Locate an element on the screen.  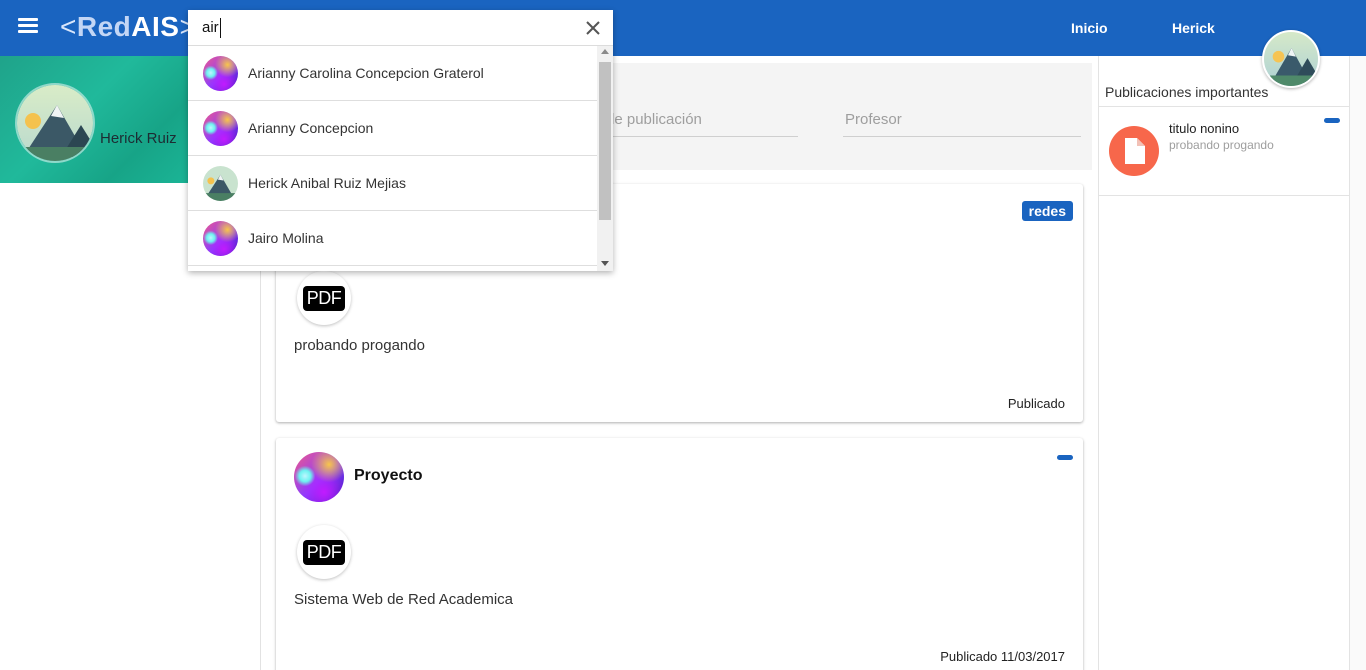
dropdown-scrollbar is located at coordinates (605, 158).